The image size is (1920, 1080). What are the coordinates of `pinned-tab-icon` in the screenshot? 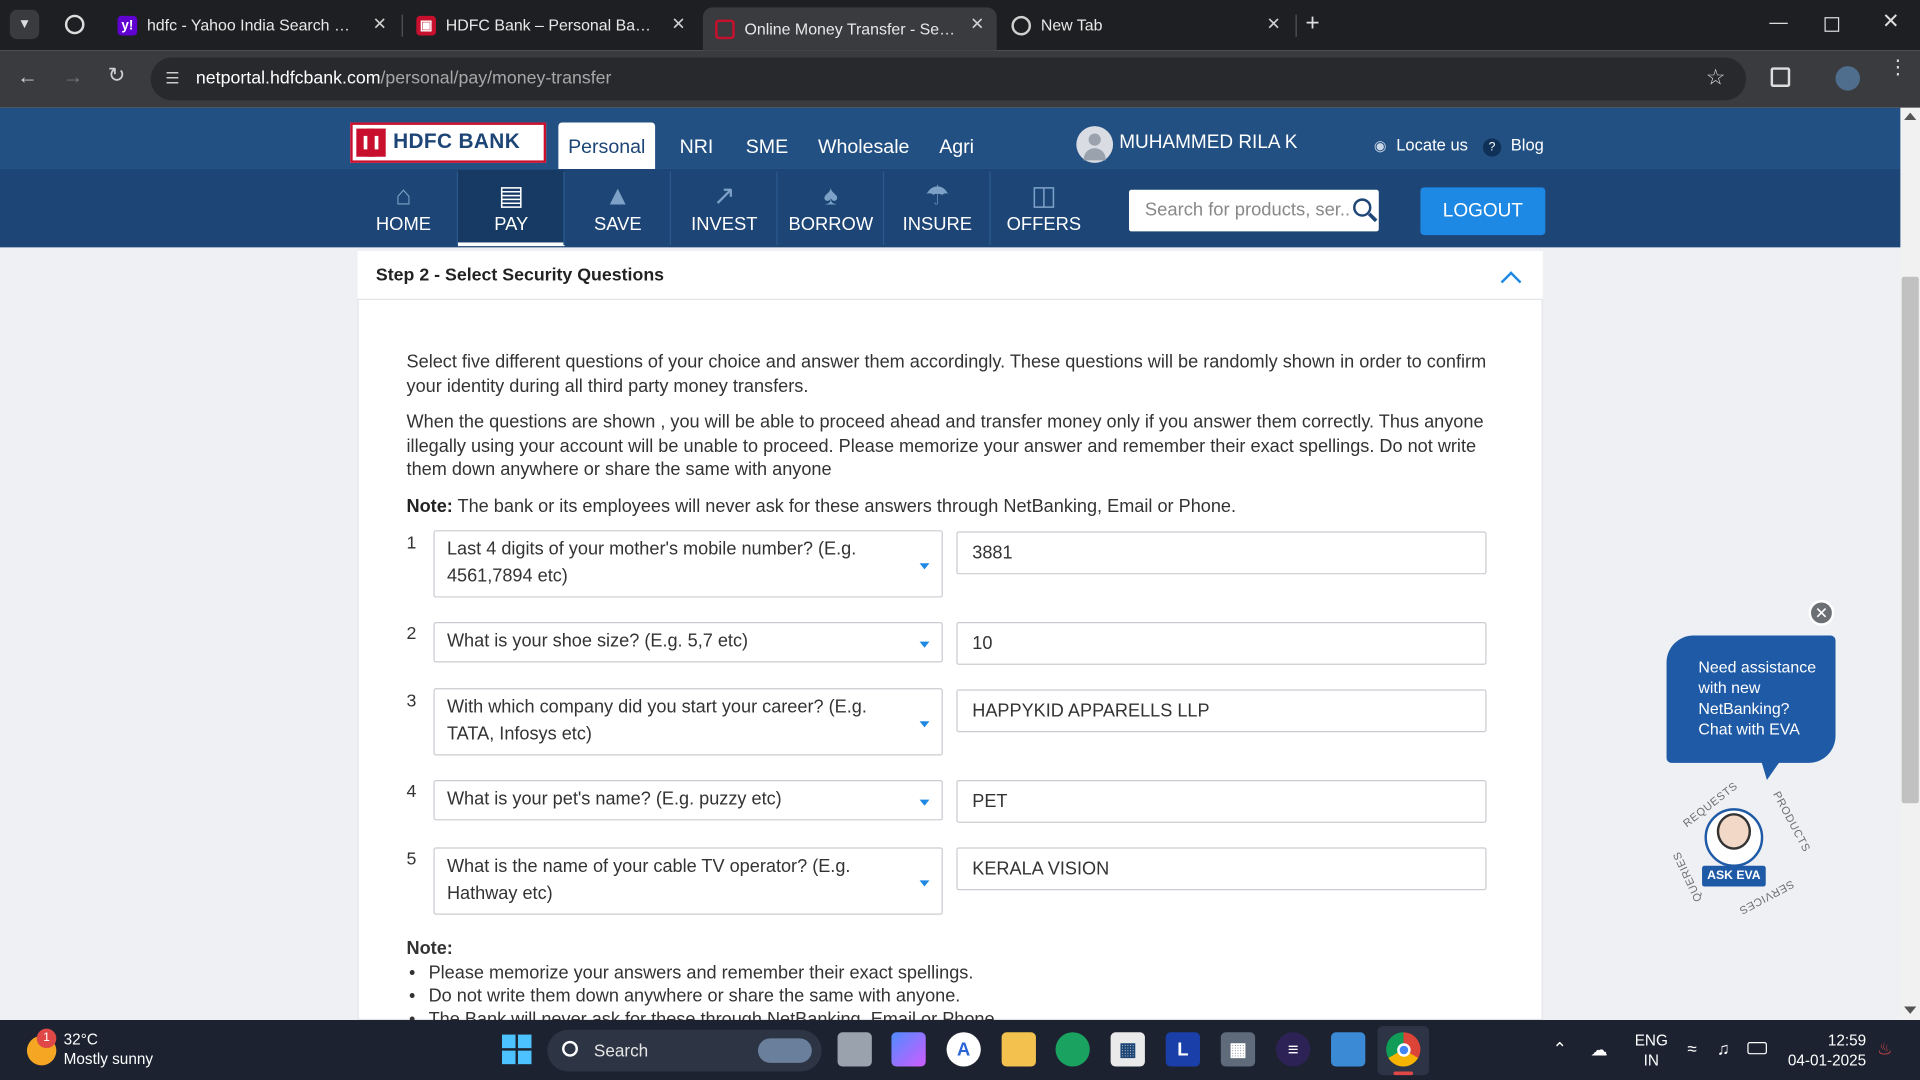 It's located at (74, 24).